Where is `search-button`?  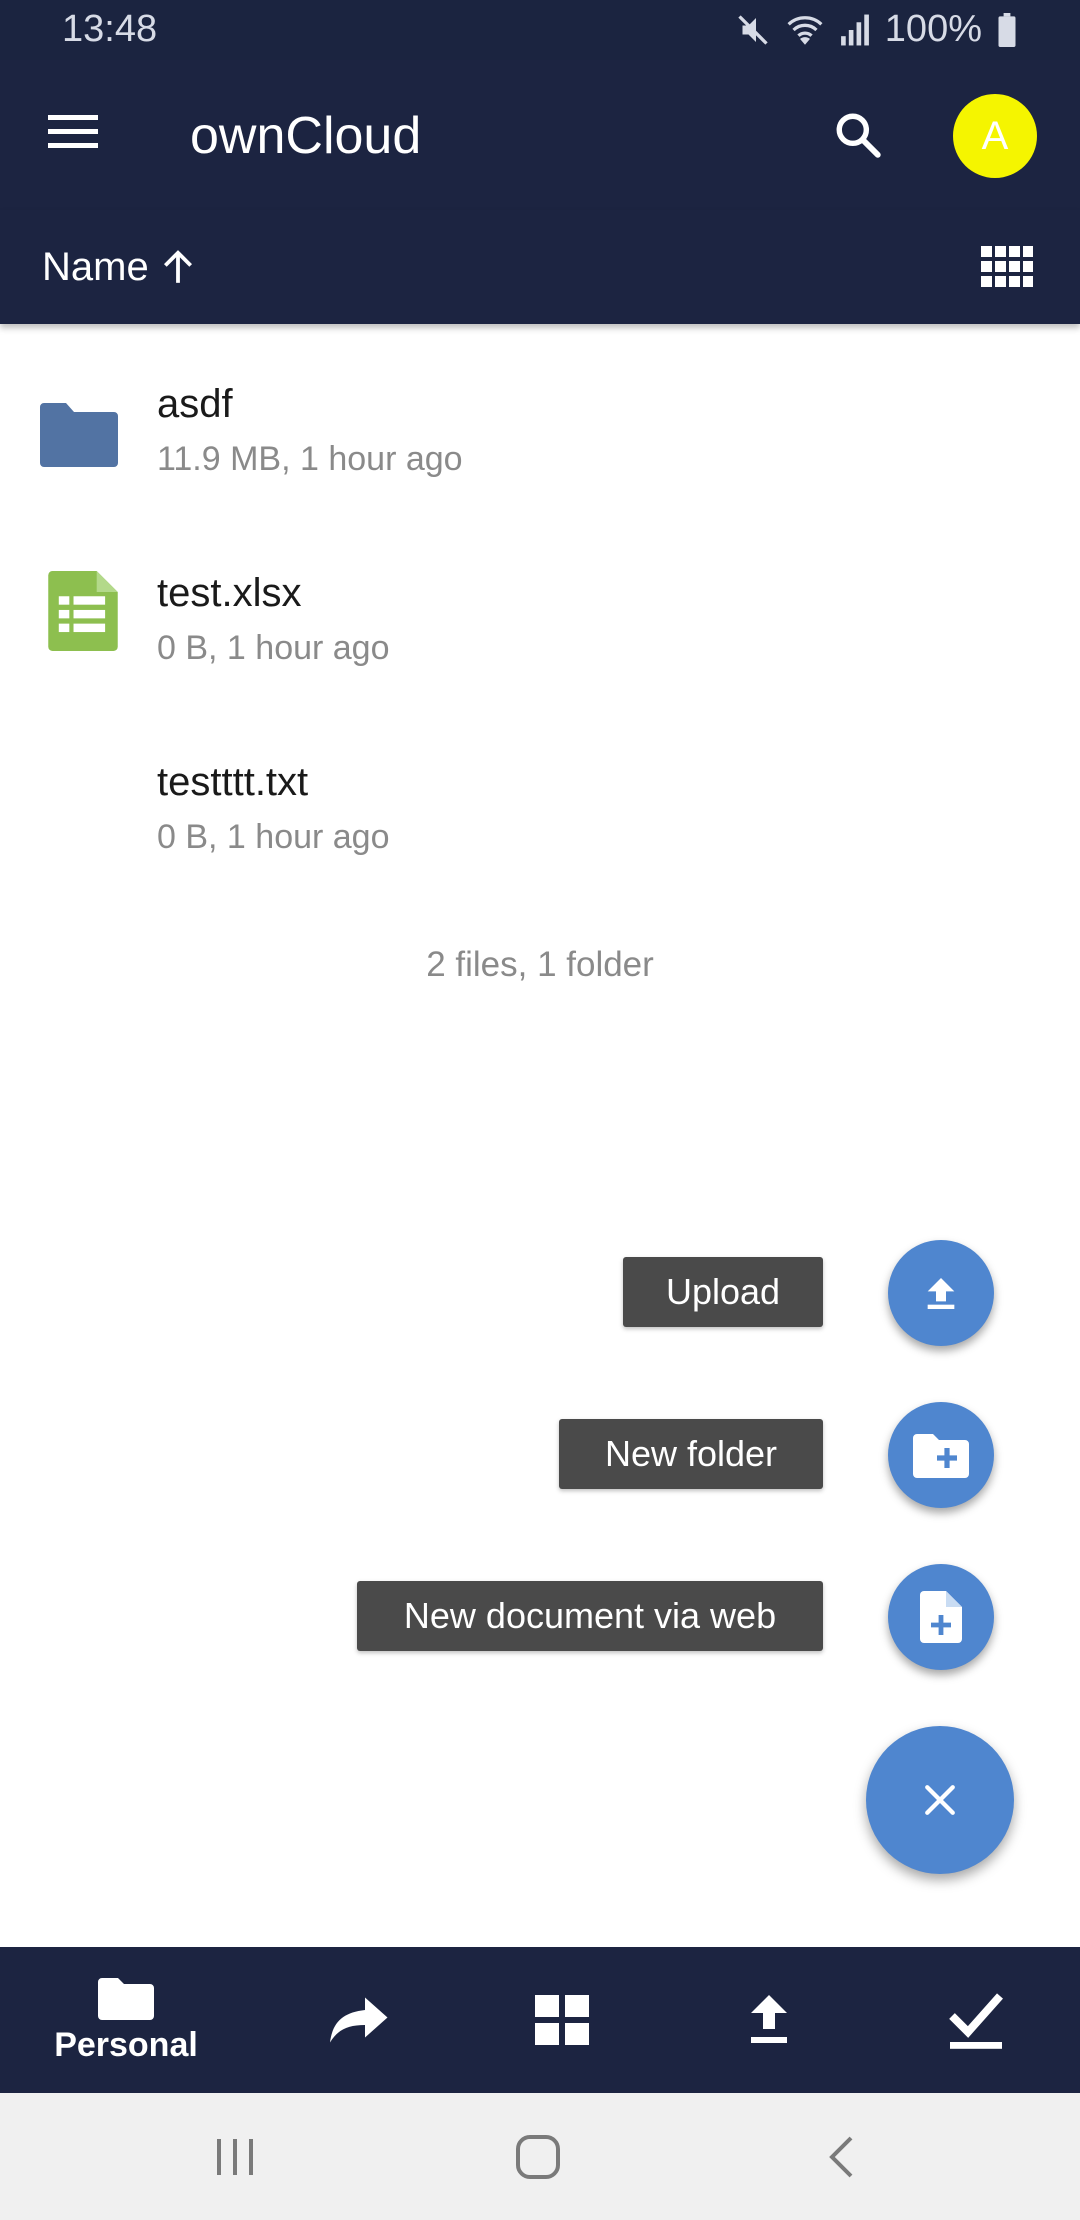
search-button is located at coordinates (858, 135).